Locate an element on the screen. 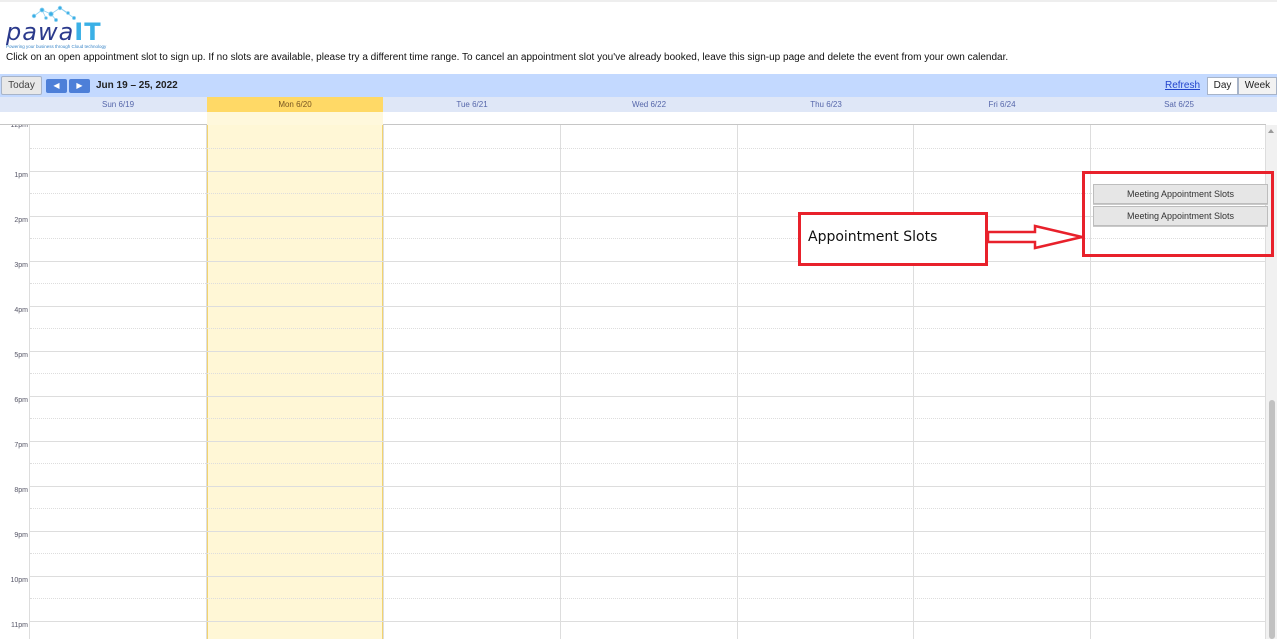  arrow-right-icon is located at coordinates (1035, 237).